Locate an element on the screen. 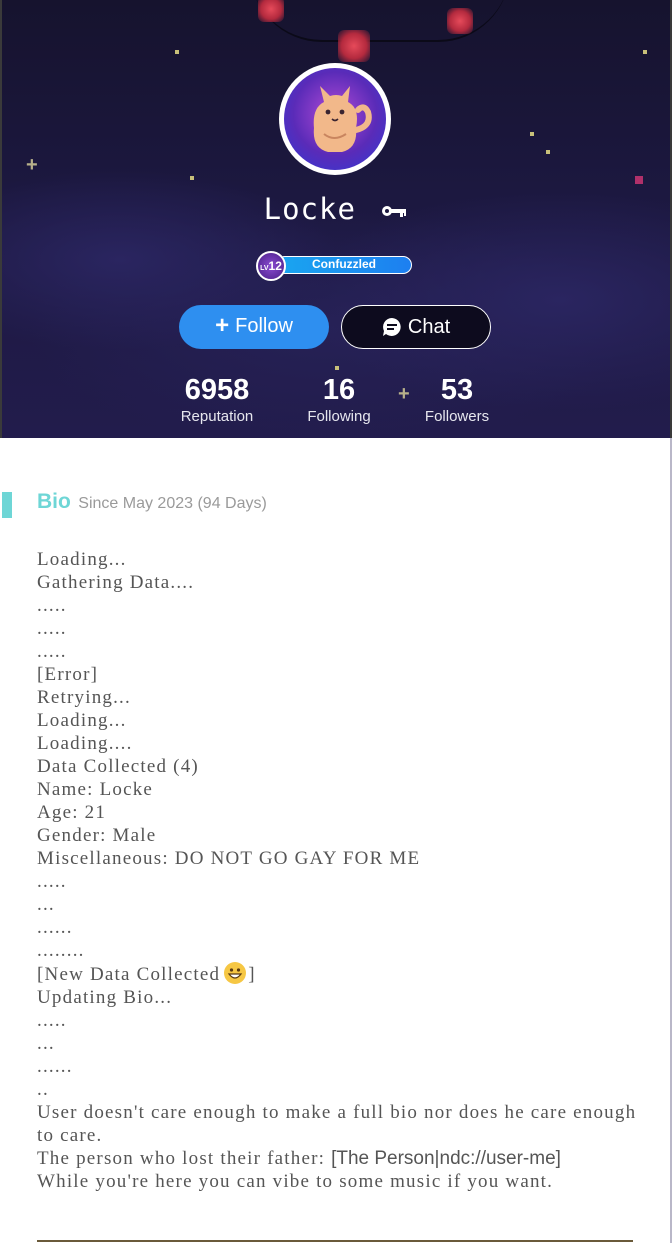 This screenshot has height=1243, width=672. stat-value: 53 is located at coordinates (457, 390).